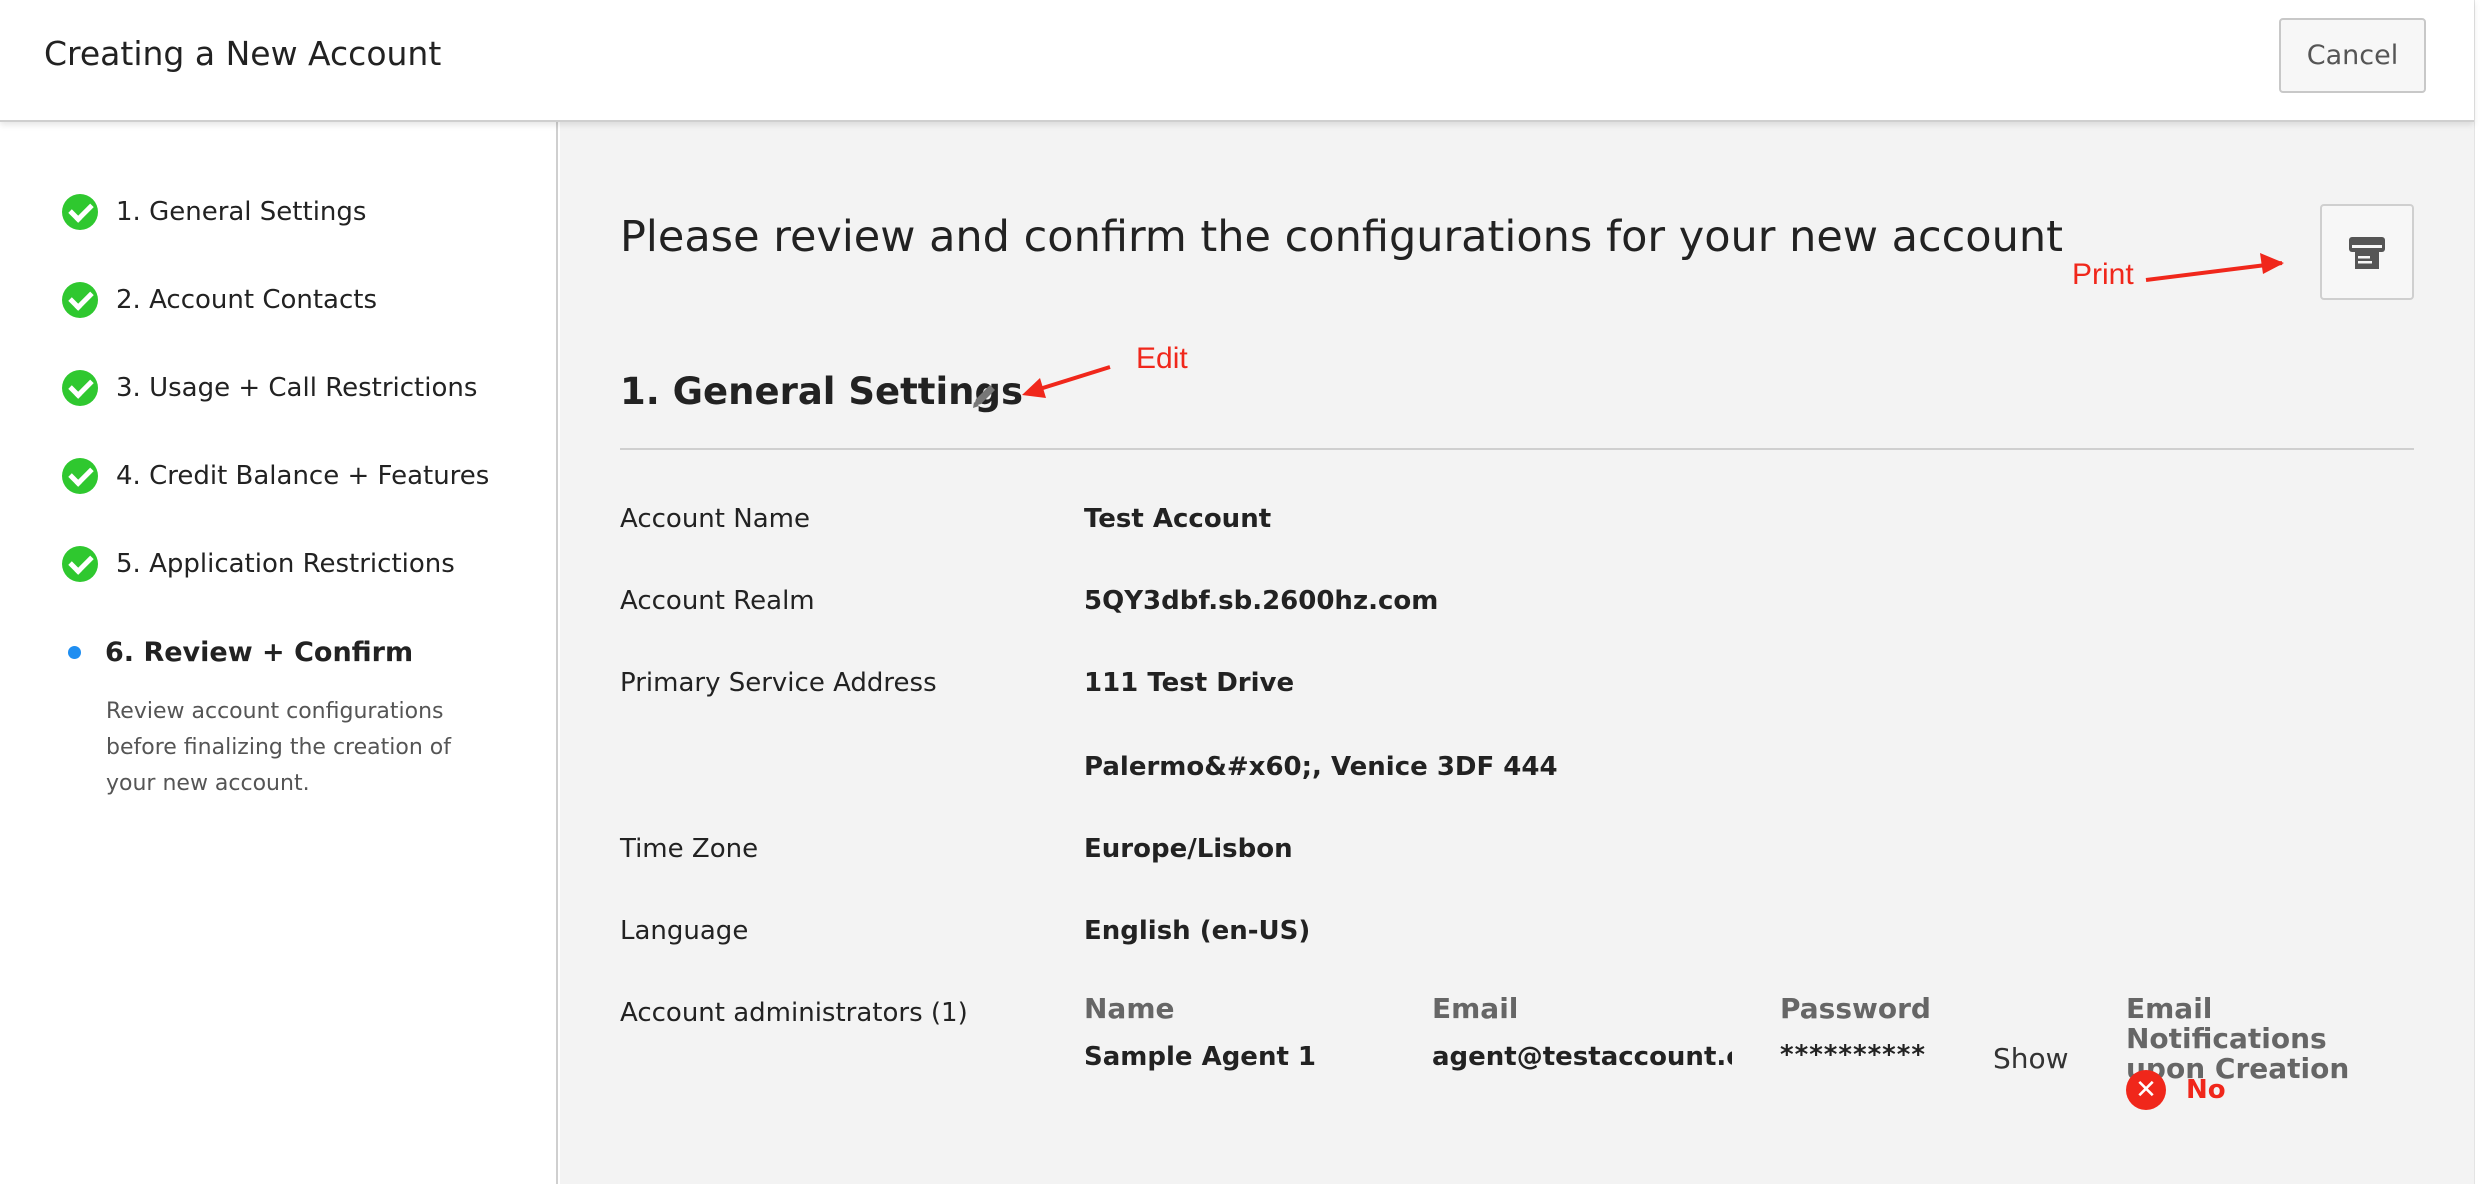 This screenshot has width=2480, height=1184. What do you see at coordinates (2103, 274) in the screenshot?
I see `print-annotation: Print` at bounding box center [2103, 274].